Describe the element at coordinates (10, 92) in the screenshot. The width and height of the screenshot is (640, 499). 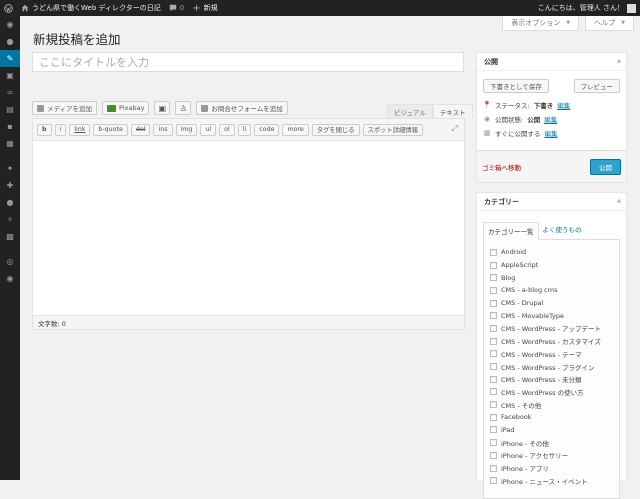
I see `menu-links: ∞` at that location.